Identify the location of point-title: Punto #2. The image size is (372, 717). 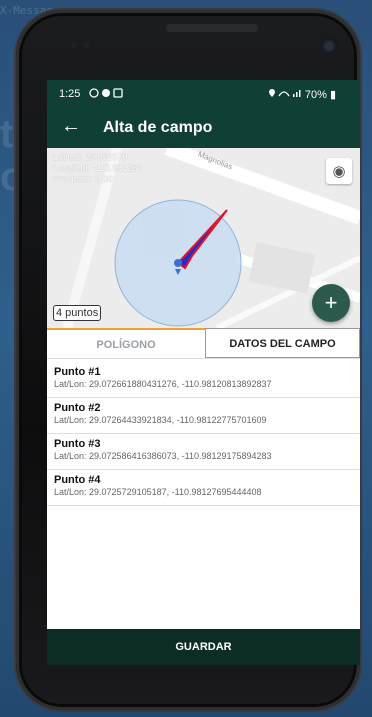
(77, 408).